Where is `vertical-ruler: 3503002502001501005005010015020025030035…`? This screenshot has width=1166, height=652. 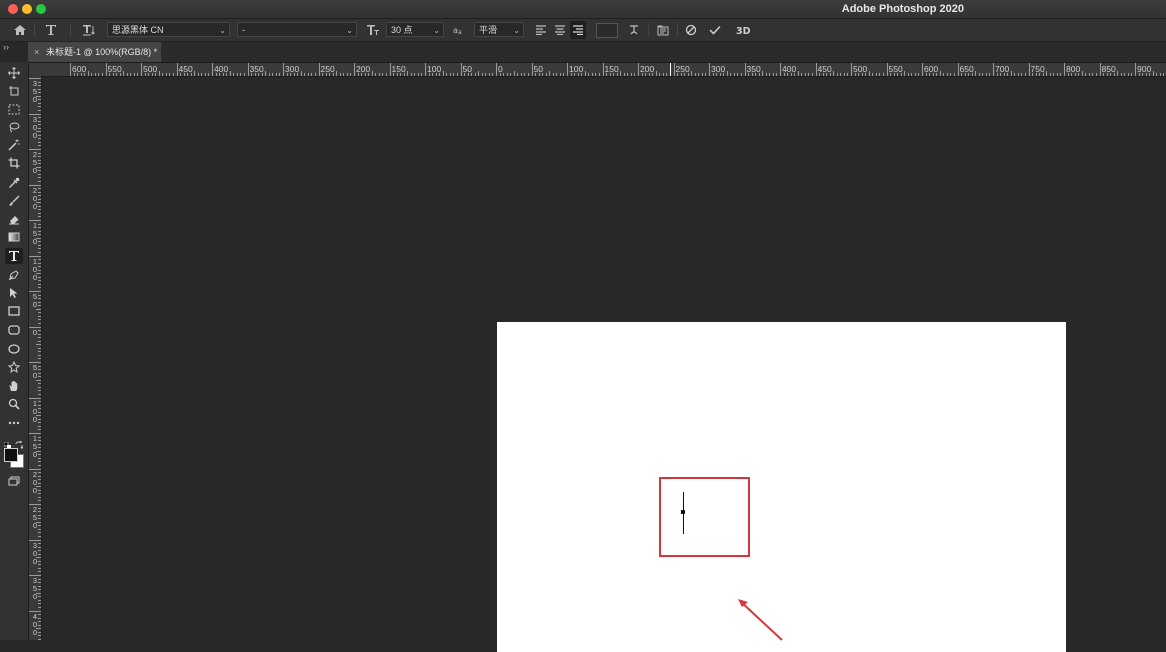
vertical-ruler: 3503002502001501005005010015020025030035… is located at coordinates (35, 358).